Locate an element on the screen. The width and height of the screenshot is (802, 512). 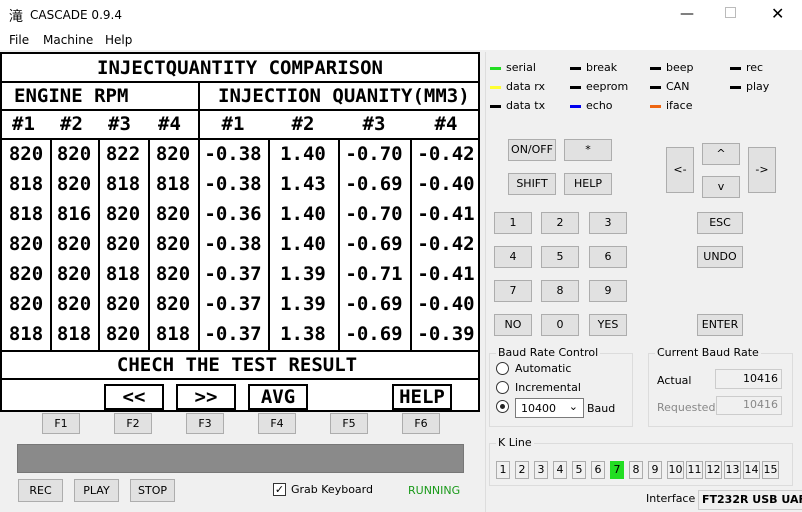
maximize-button is located at coordinates (730, 12).